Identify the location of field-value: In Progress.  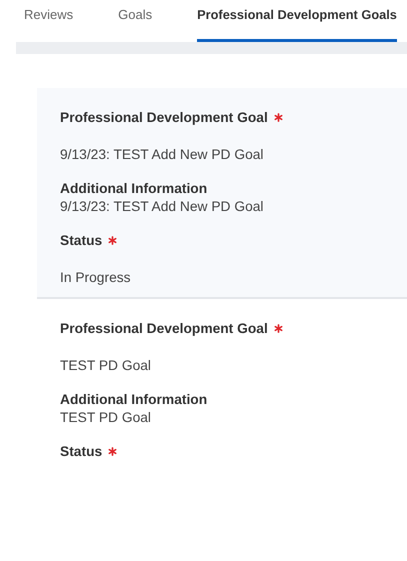
(96, 277).